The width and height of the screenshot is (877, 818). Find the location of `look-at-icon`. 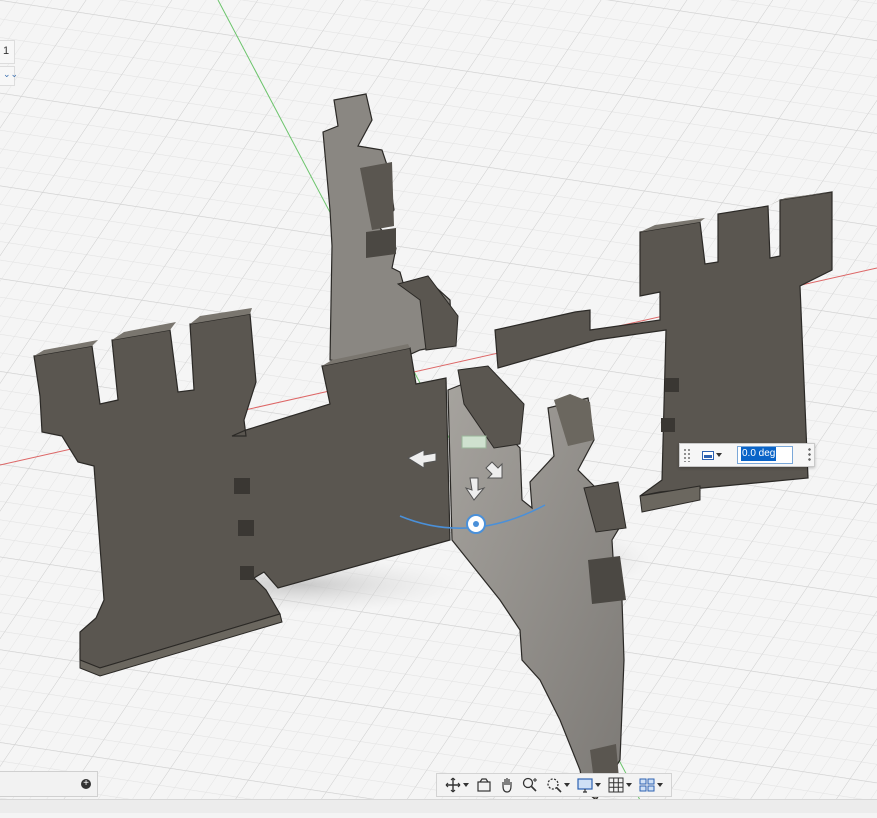

look-at-icon is located at coordinates (484, 785).